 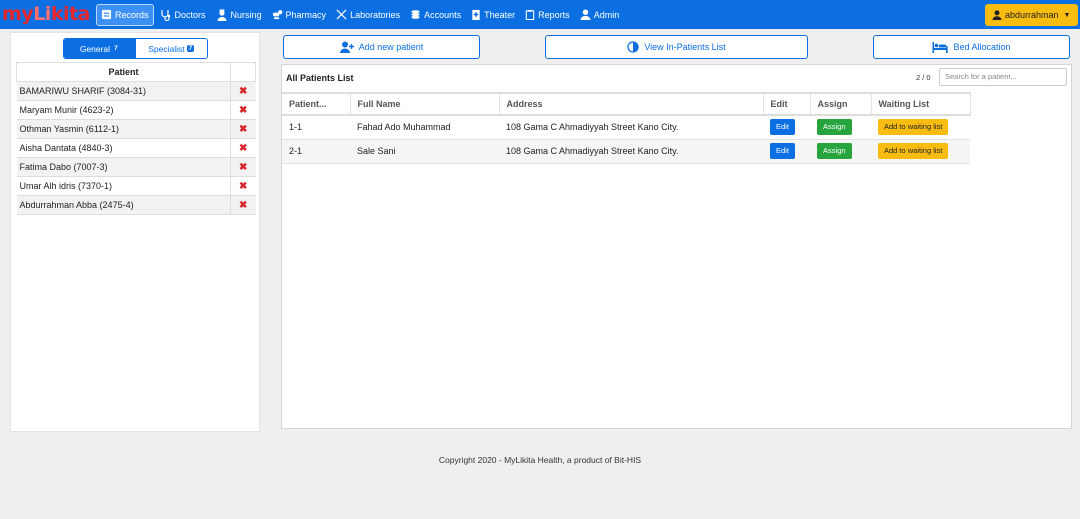 I want to click on patient-name: Fatima Dabo (7007-3), so click(x=123, y=167).